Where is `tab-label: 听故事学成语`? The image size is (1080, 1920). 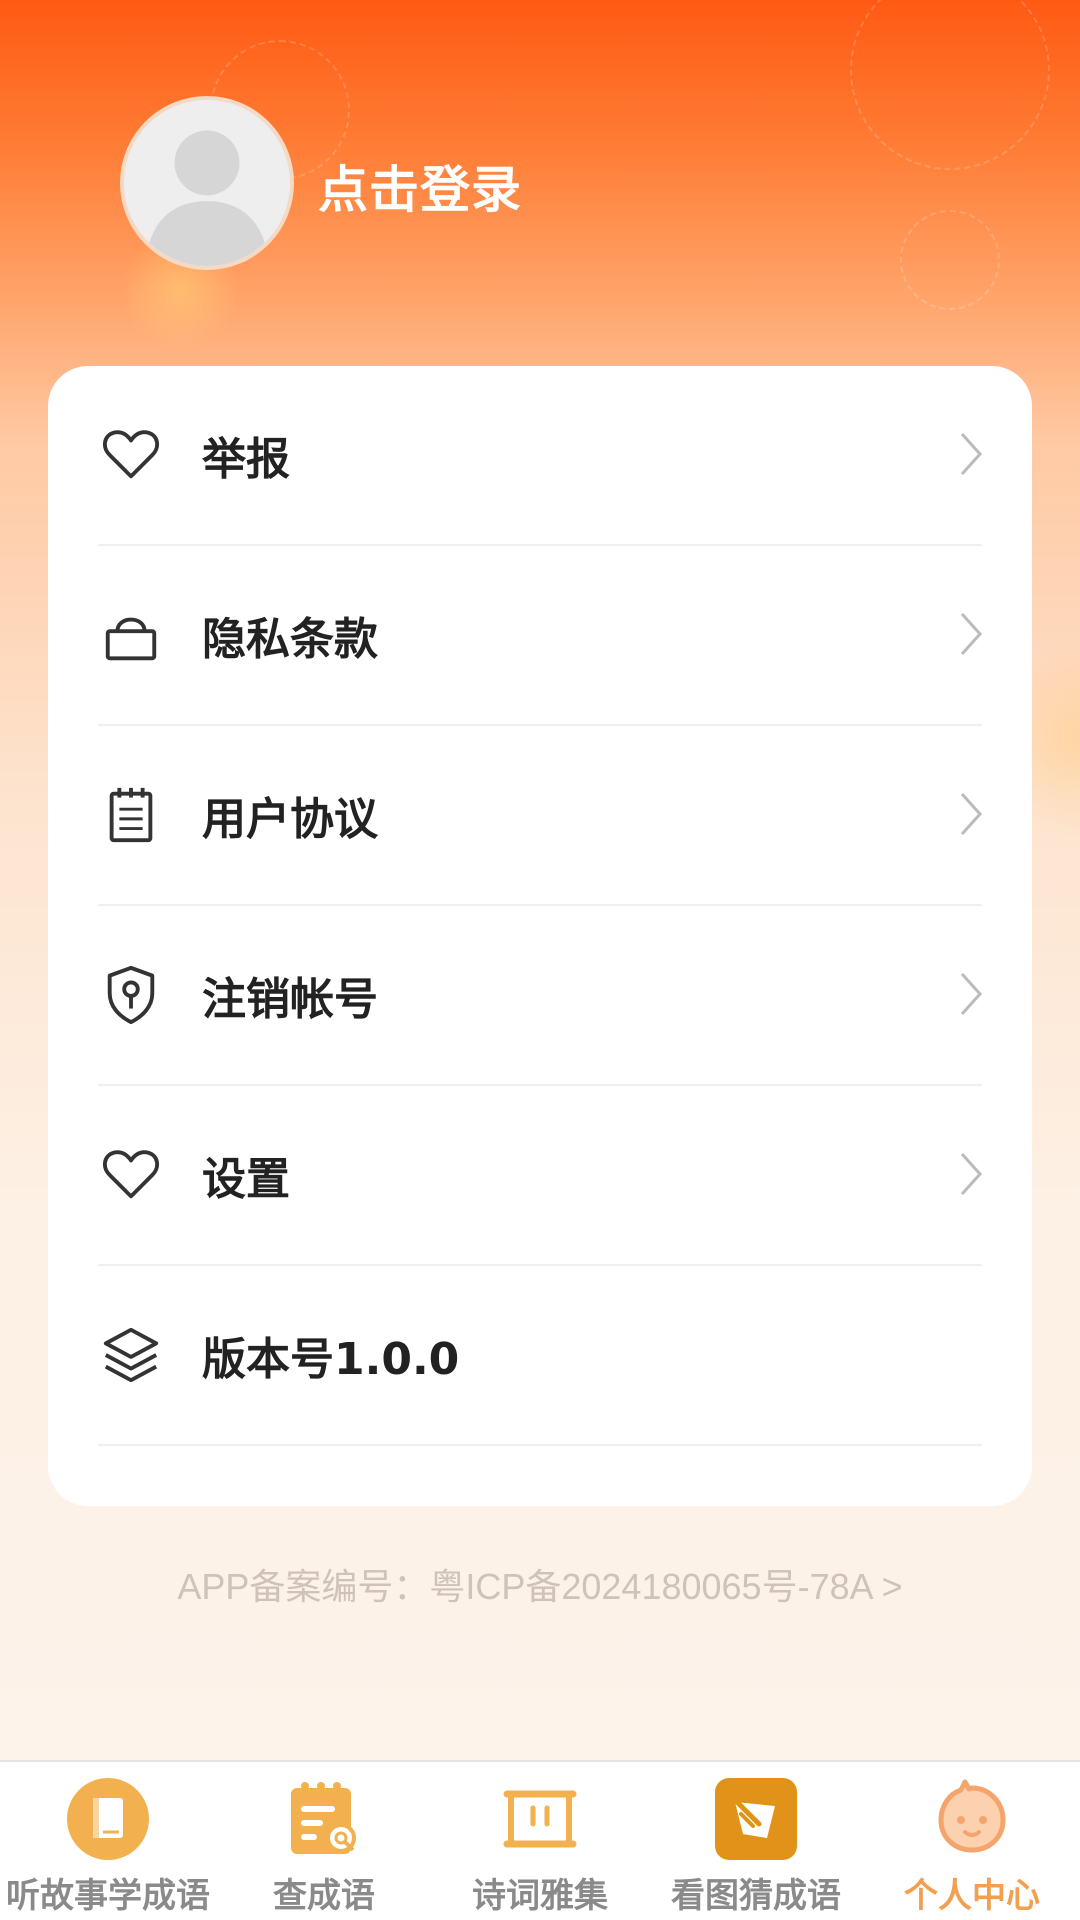 tab-label: 听故事学成语 is located at coordinates (108, 1896).